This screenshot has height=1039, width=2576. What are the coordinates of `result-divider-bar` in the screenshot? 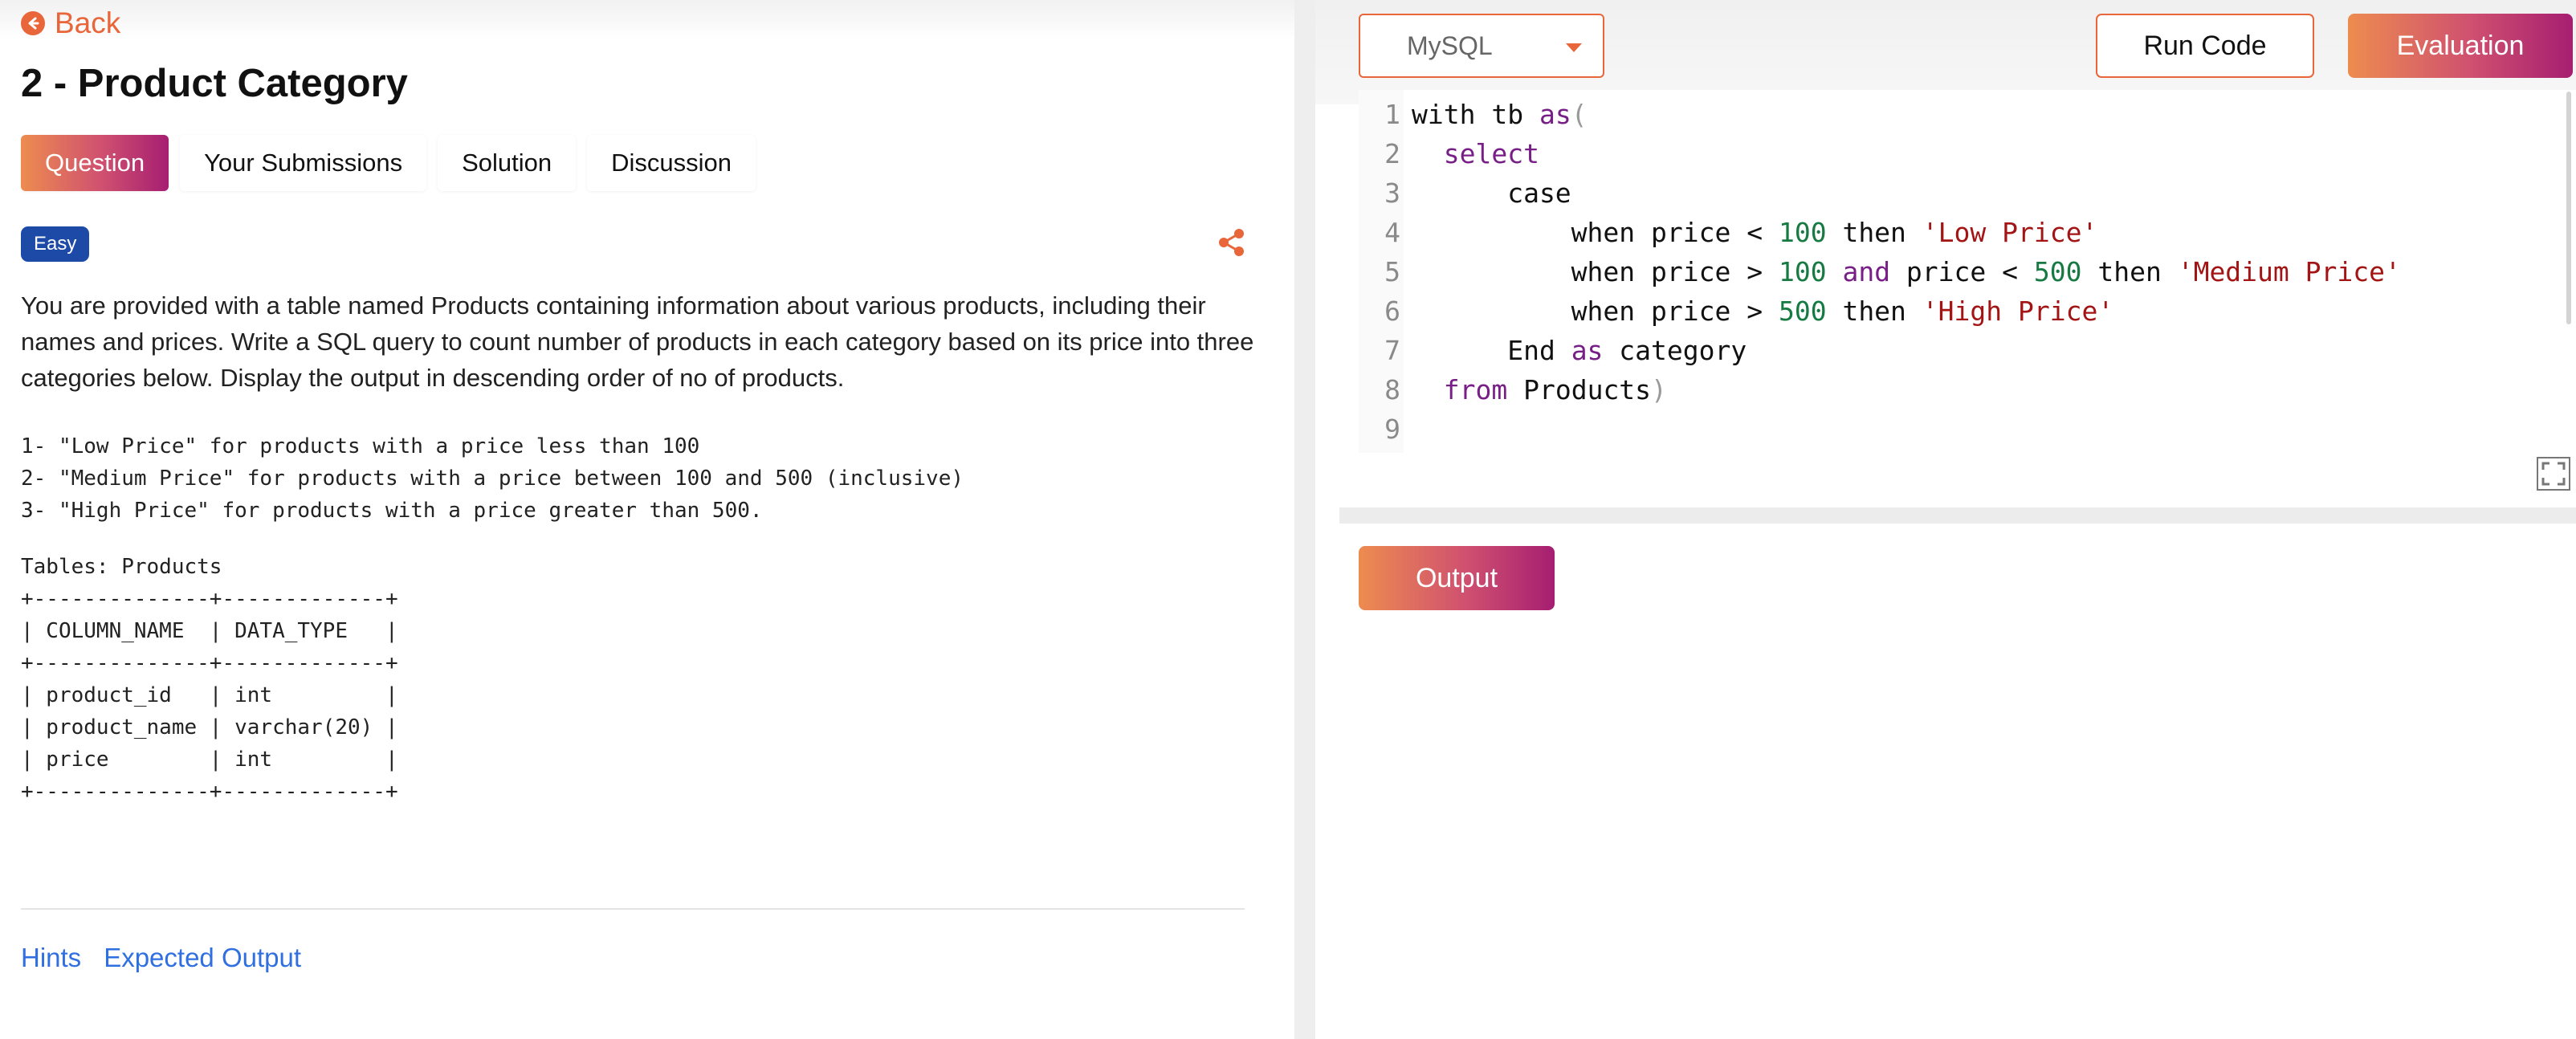 It's located at (1957, 516).